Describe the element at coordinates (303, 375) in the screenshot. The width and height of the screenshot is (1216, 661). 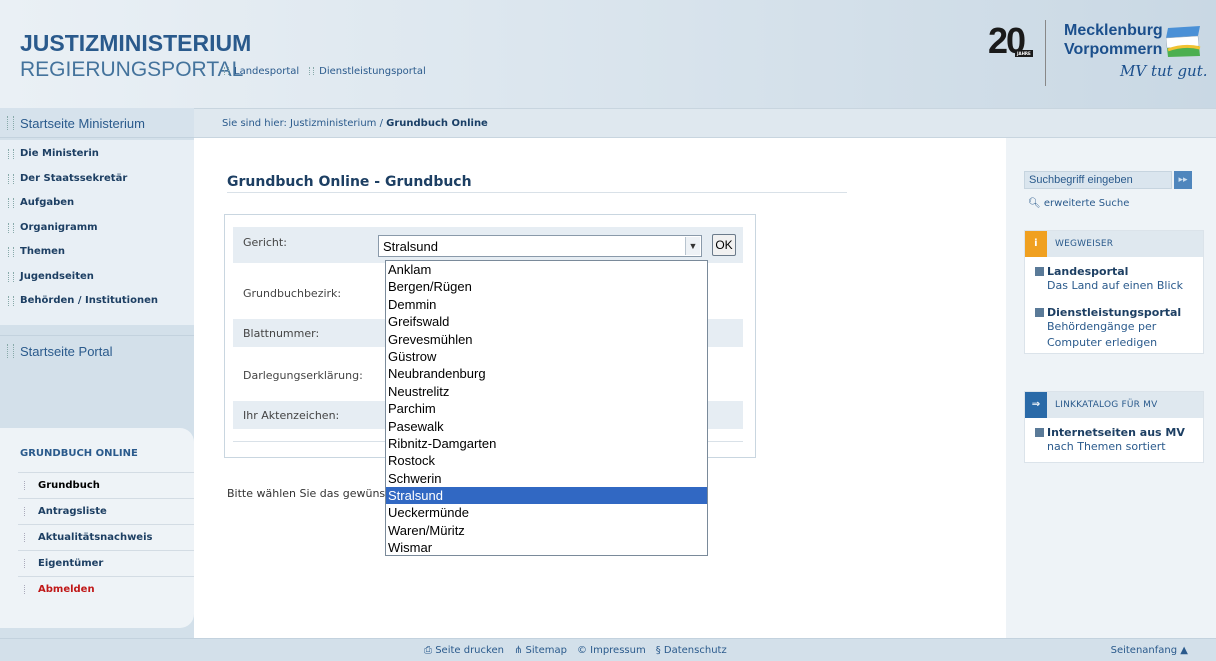
I see `darlegungserklaerung-label: Darlegungserklärung:` at that location.